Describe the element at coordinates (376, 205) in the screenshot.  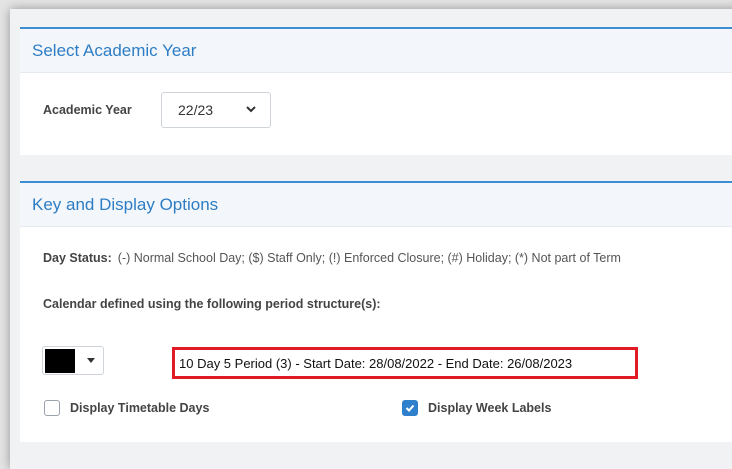
I see `key-display-panel-title: Key and Display Options` at that location.